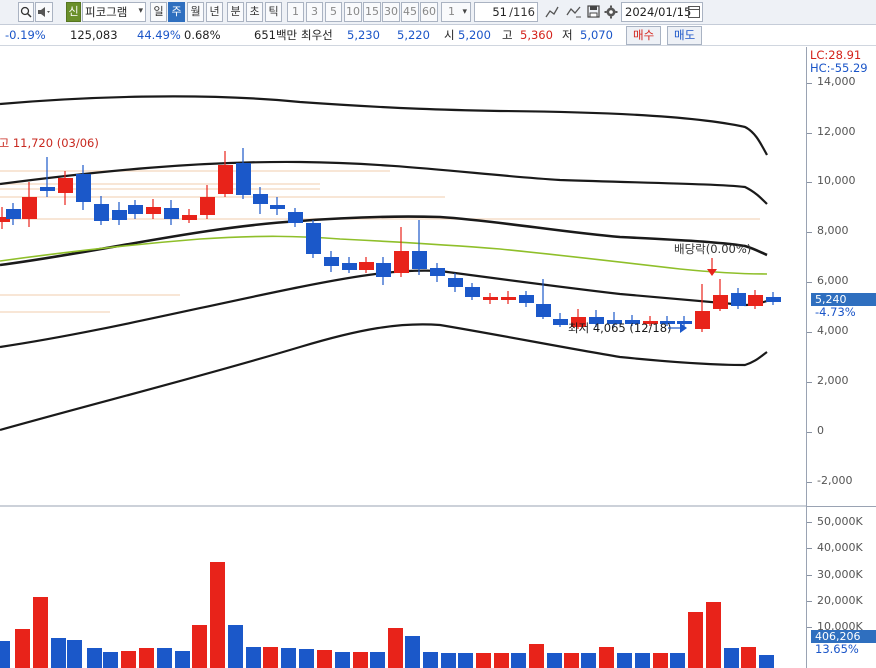 The image size is (876, 668). Describe the element at coordinates (567, 35) in the screenshot. I see `low-label: 저` at that location.